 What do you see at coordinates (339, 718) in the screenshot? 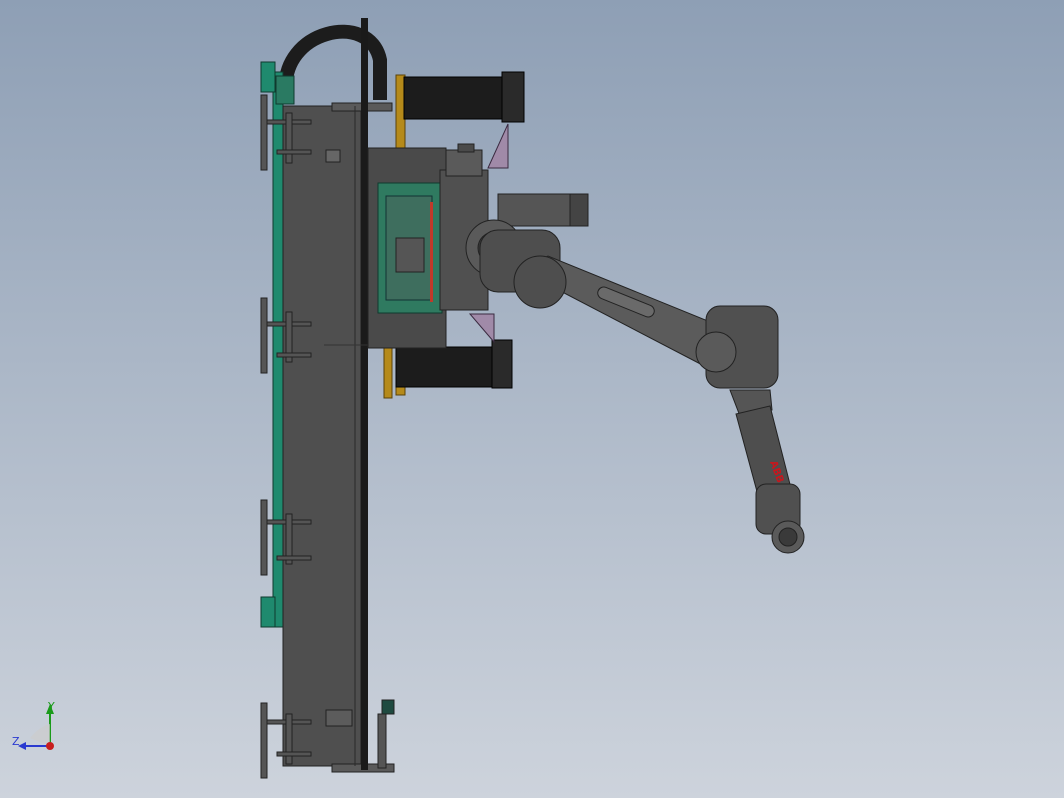
I see `beam-label-plate` at bounding box center [339, 718].